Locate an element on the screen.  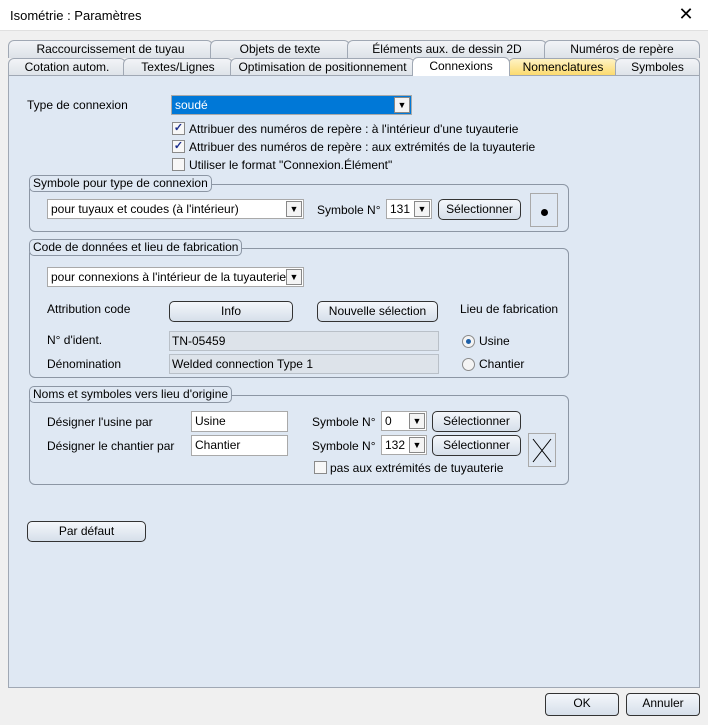
names-group-title: Noms et symboles vers lieu d'origine is located at coordinates (131, 394).